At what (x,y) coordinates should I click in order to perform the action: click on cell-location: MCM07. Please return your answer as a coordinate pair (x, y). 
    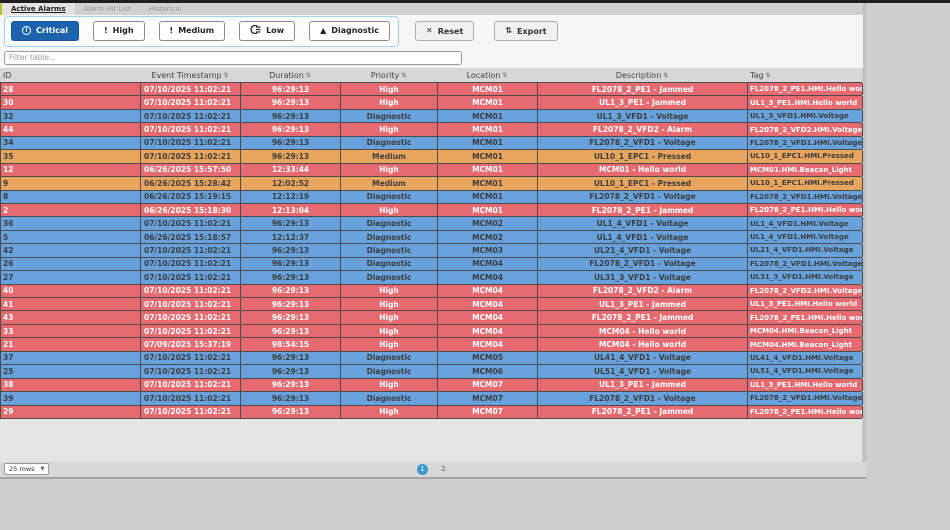
    Looking at the image, I should click on (488, 385).